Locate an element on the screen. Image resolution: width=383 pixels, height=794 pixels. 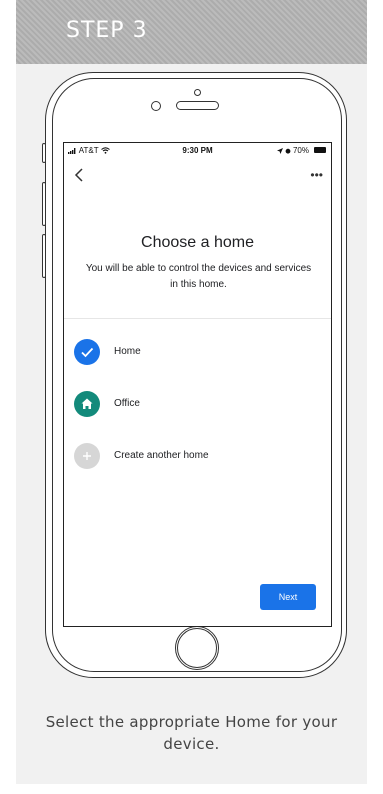
status-battery-percent: 70% is located at coordinates (292, 150).